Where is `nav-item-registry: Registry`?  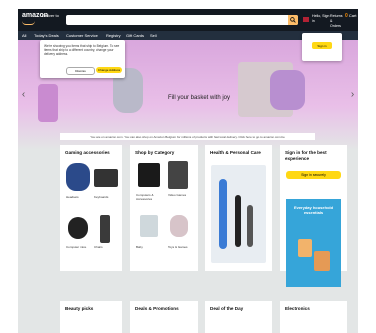
nav-item-registry: Registry is located at coordinates (113, 35).